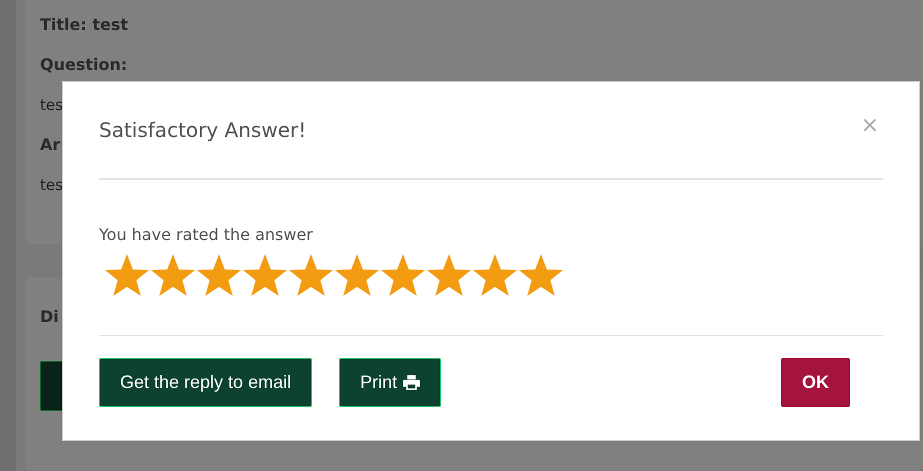  What do you see at coordinates (390, 382) in the screenshot?
I see `print-button: Print` at bounding box center [390, 382].